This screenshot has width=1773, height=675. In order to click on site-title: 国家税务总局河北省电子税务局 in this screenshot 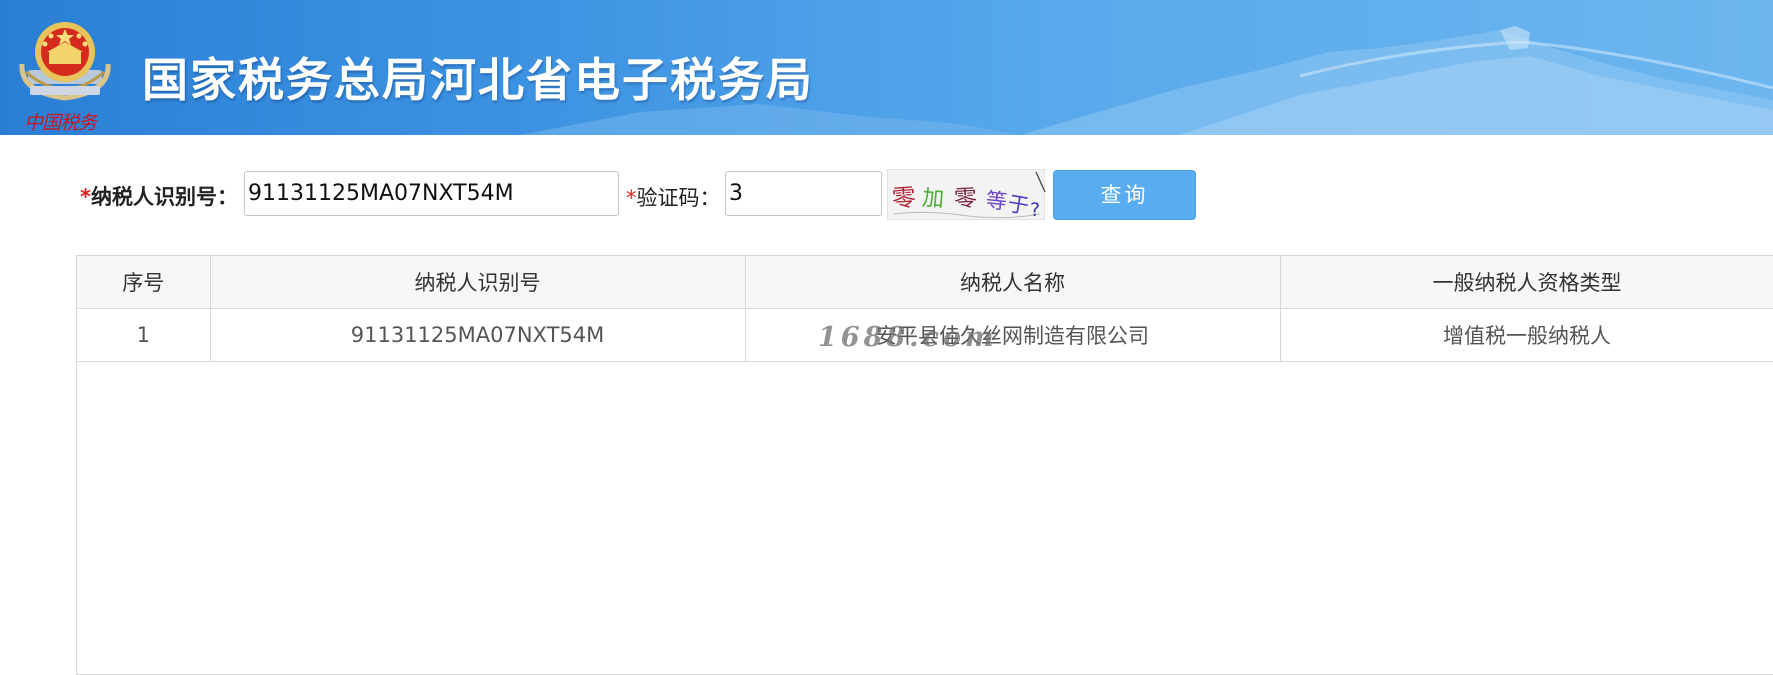, I will do `click(478, 80)`.